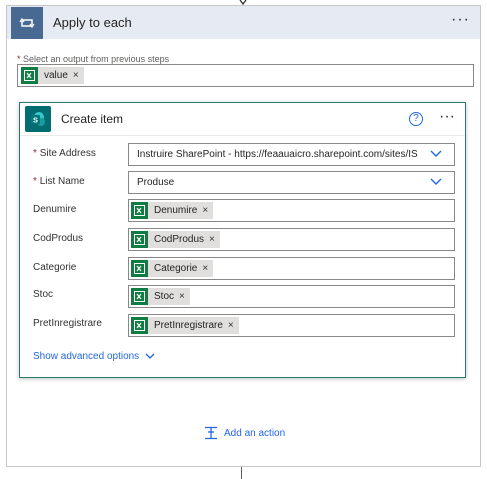 The image size is (487, 479). Describe the element at coordinates (291, 182) in the screenshot. I see `list-name-dropdown: Produse` at that location.